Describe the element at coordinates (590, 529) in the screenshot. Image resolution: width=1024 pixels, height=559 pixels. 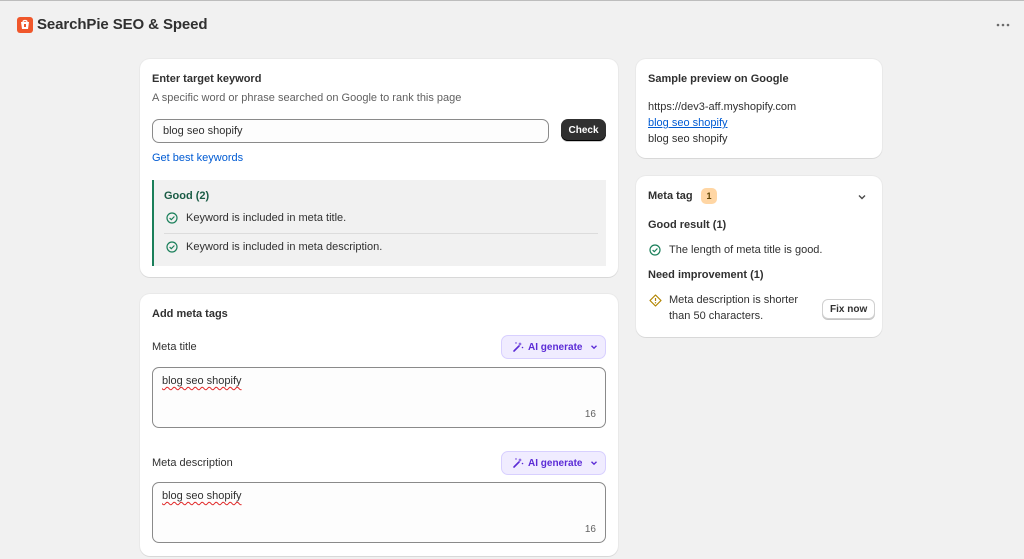
I see `meta-description-count: 16` at that location.